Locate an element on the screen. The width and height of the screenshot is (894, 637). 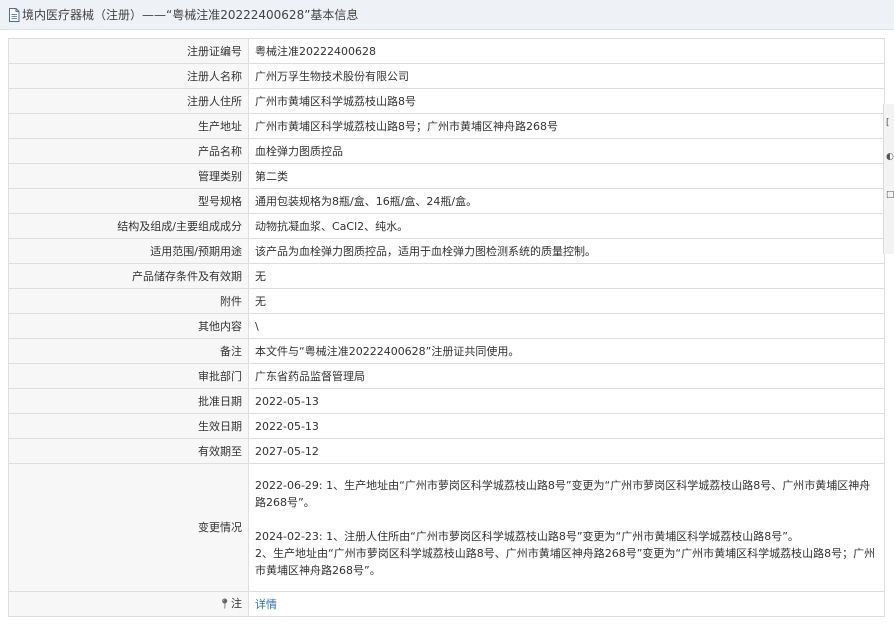
row-label: 型号规格 is located at coordinates (128, 201).